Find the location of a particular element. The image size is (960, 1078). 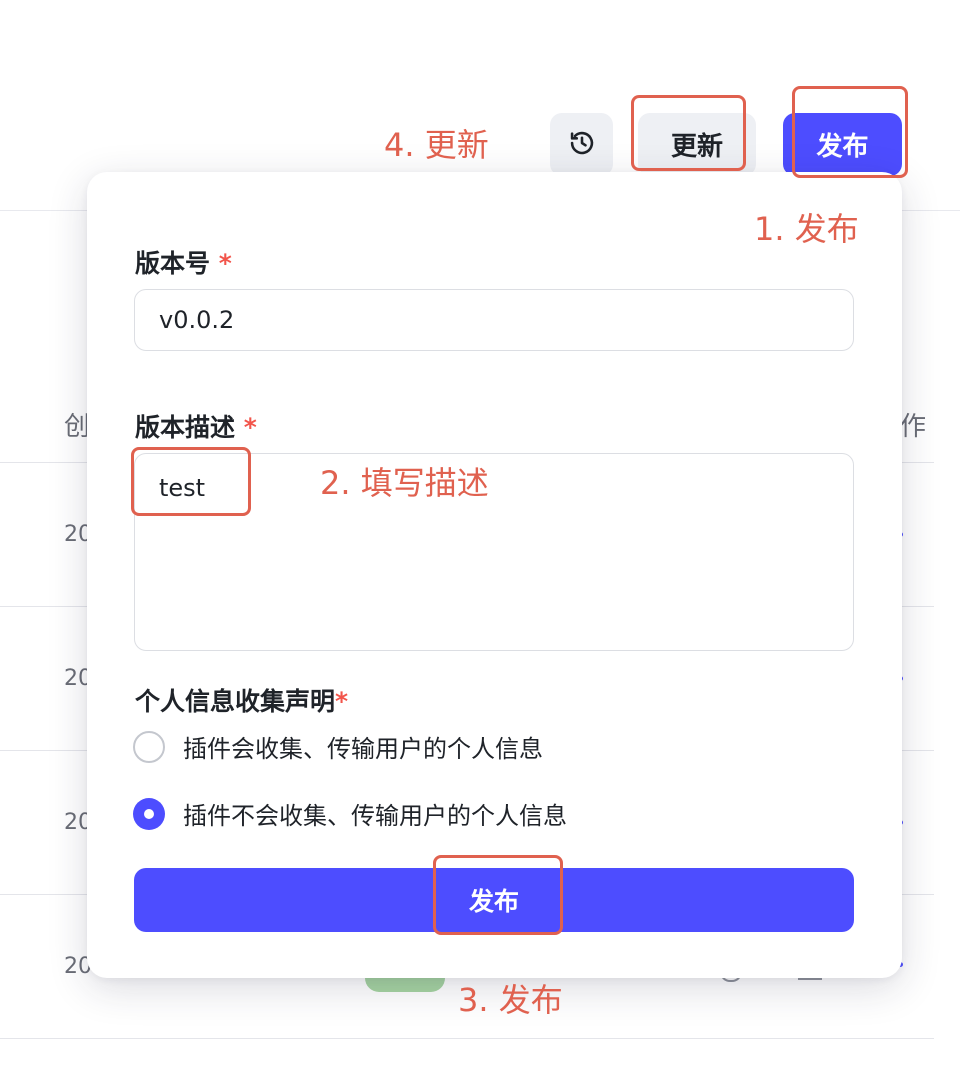

submit-publish-button: 发布 is located at coordinates (494, 900).